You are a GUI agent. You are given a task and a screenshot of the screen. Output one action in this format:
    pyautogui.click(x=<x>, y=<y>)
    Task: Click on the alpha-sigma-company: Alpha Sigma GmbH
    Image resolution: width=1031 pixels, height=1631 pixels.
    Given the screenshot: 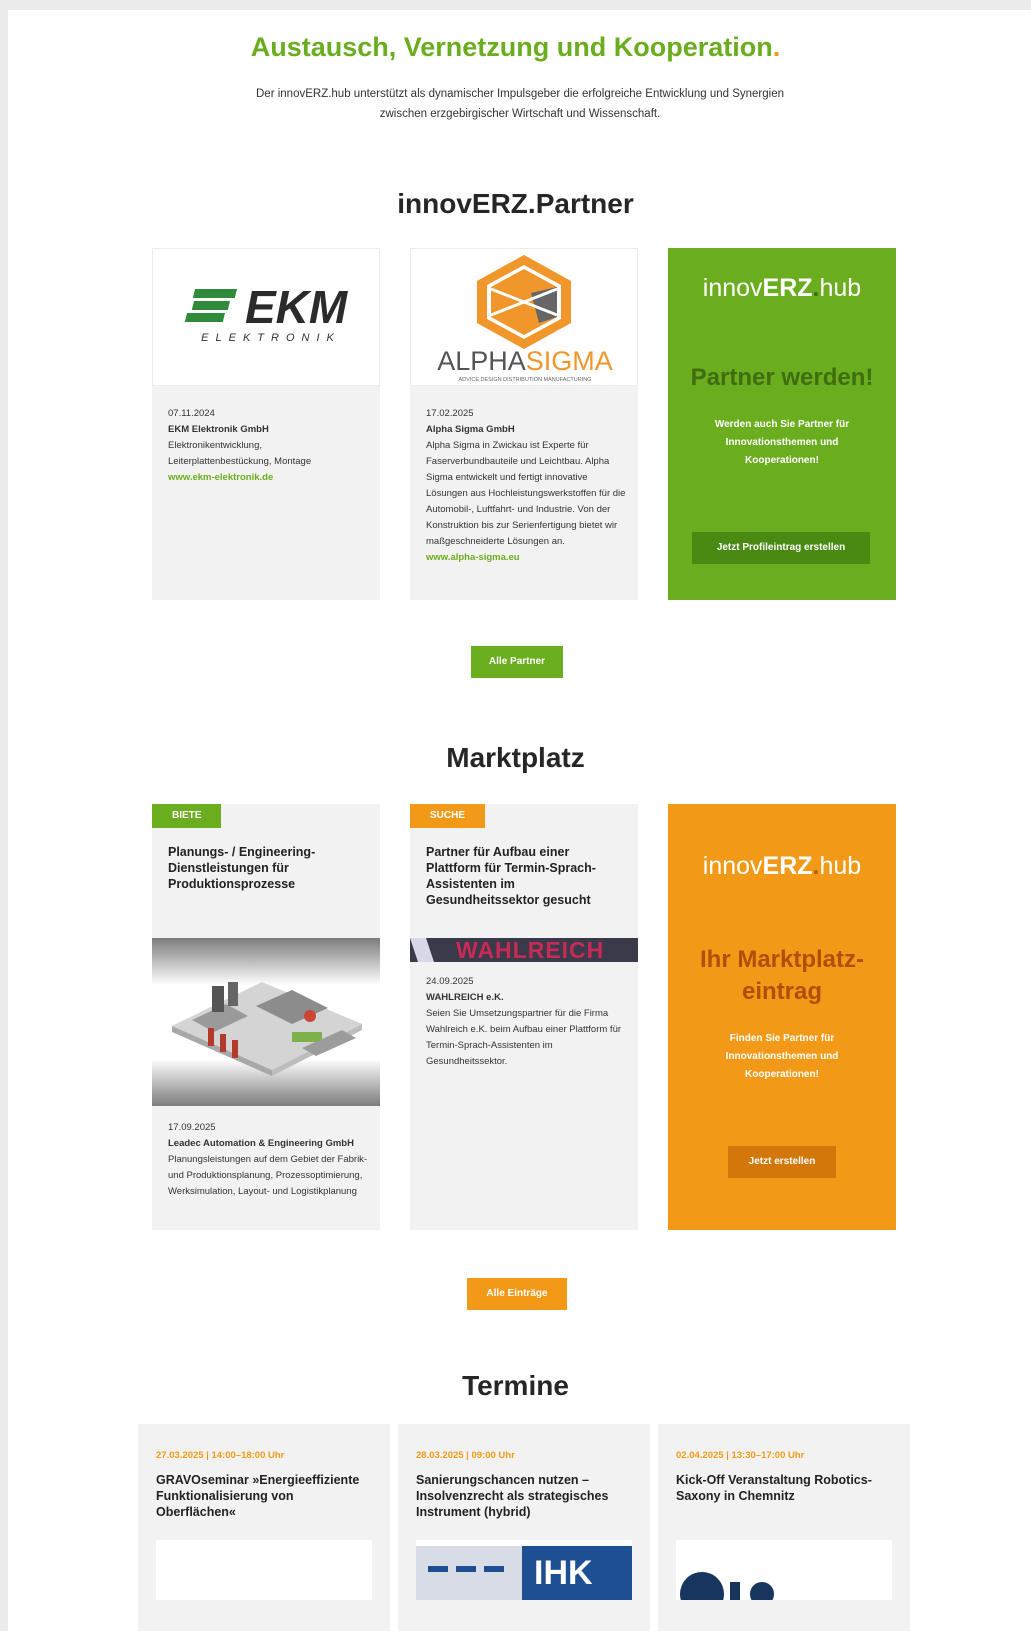 What is the action you would take?
    pyautogui.click(x=470, y=429)
    